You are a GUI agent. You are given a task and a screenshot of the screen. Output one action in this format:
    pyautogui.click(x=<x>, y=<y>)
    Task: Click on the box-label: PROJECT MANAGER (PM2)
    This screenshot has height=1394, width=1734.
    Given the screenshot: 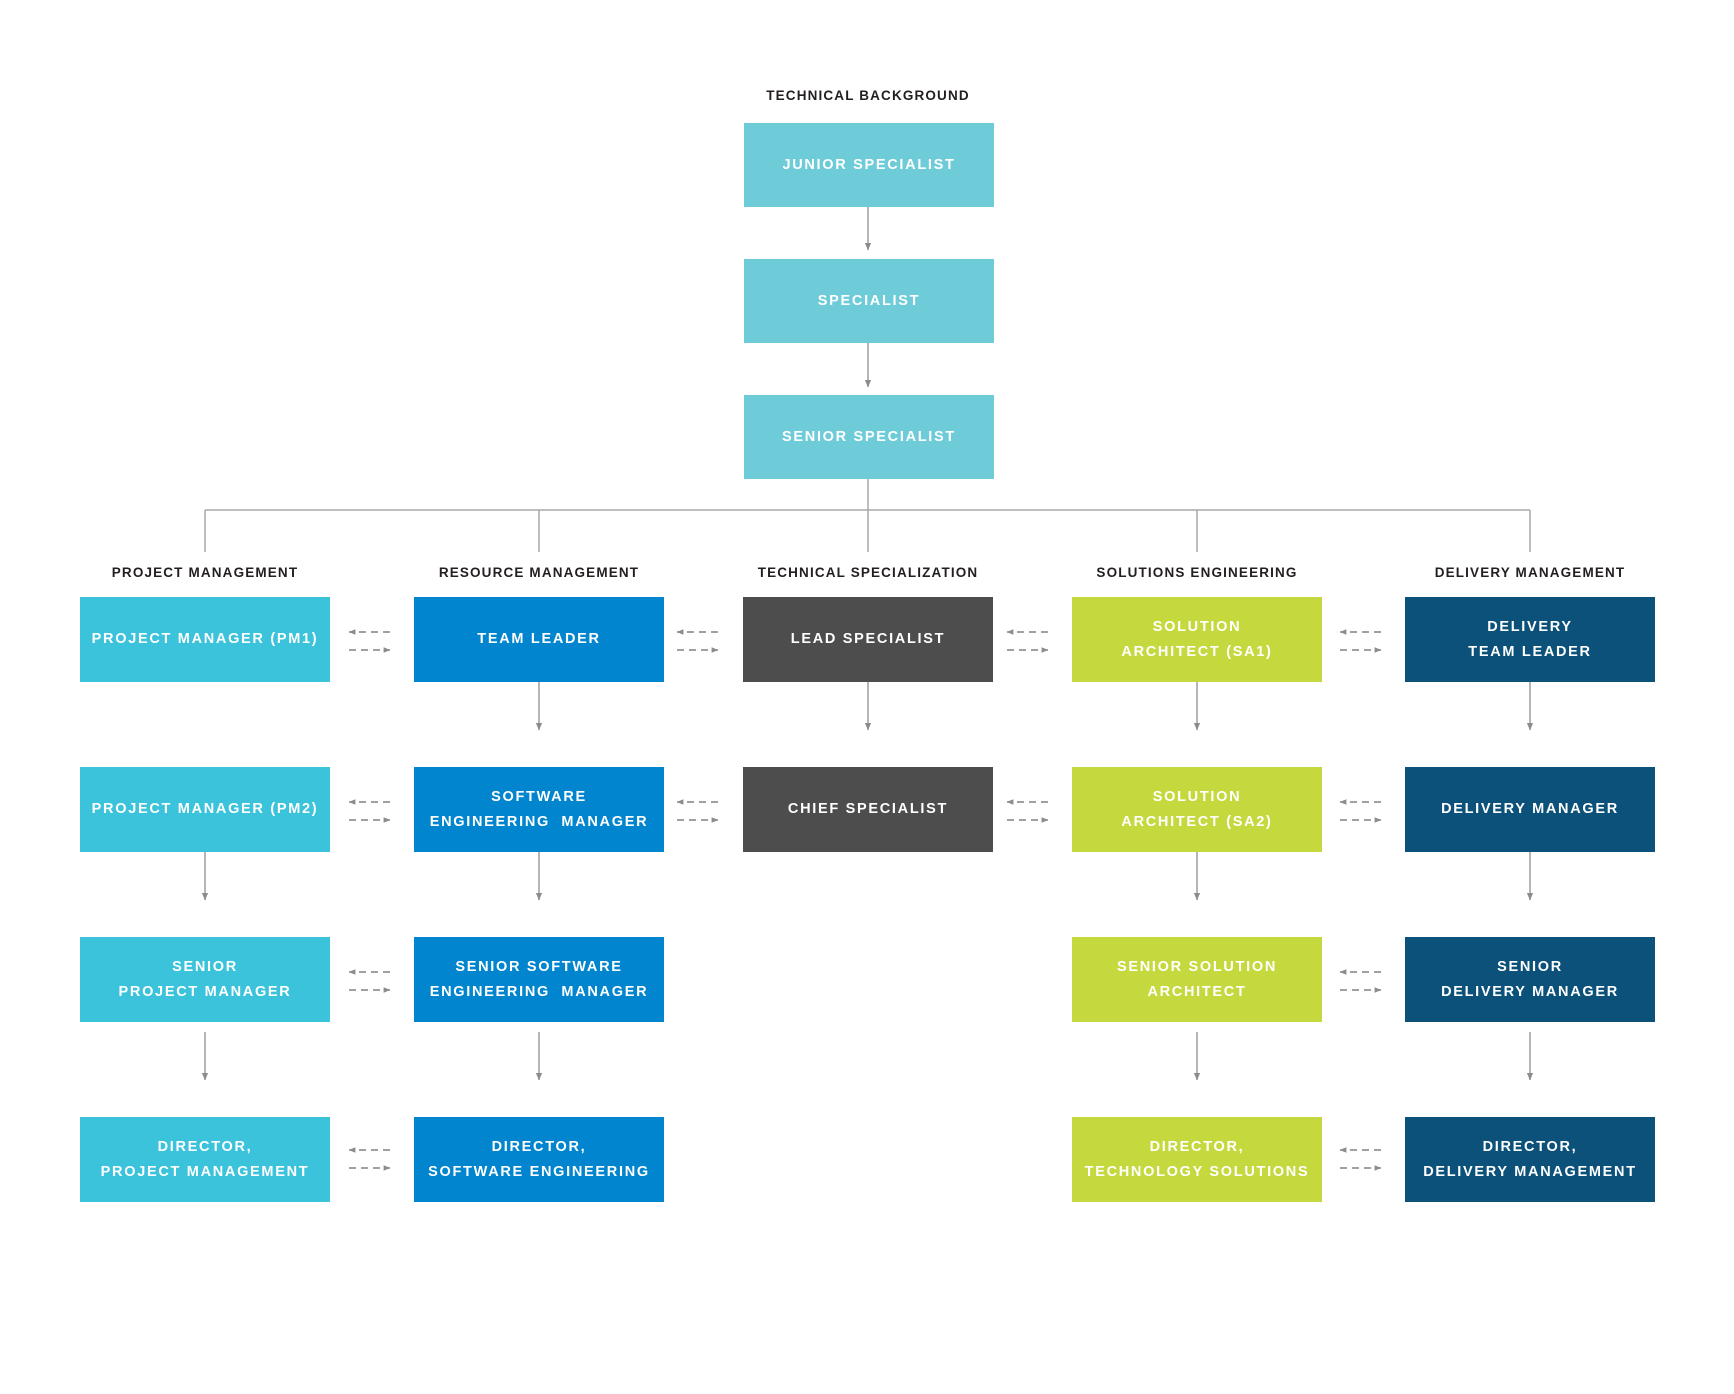 What is the action you would take?
    pyautogui.click(x=205, y=809)
    